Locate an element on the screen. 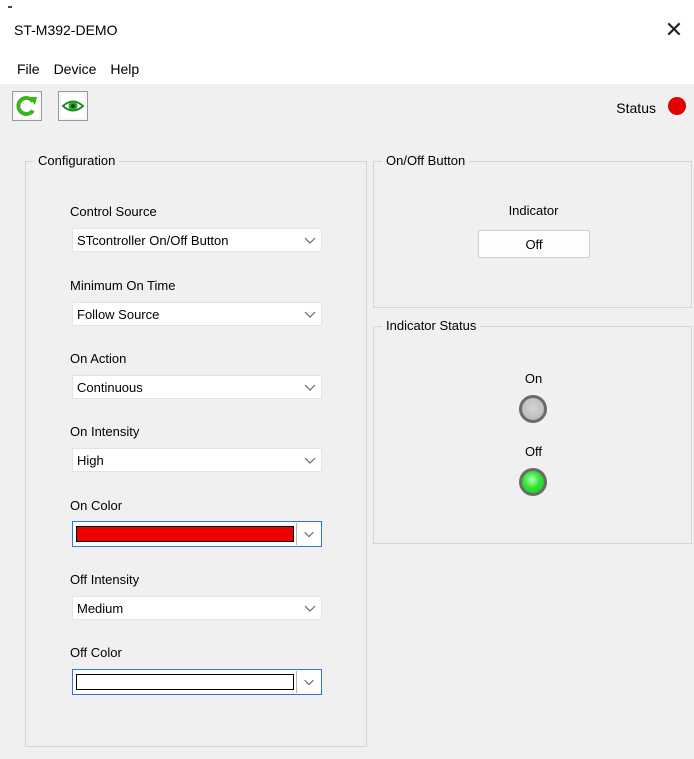 The height and width of the screenshot is (759, 694). status-indicator is located at coordinates (677, 106).